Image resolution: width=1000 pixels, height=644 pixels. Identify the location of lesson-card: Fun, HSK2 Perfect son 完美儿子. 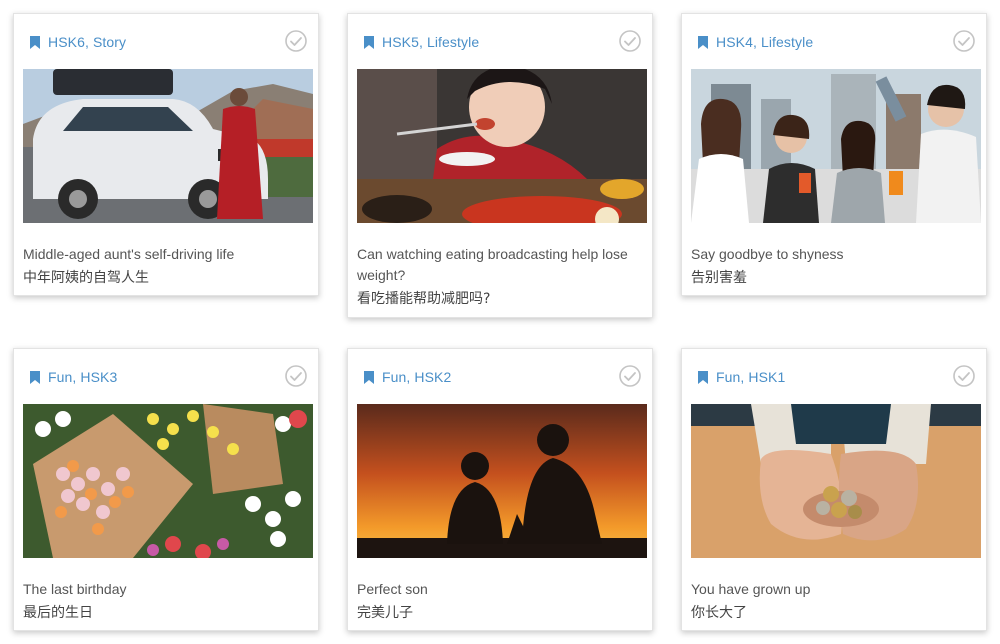
(500, 489).